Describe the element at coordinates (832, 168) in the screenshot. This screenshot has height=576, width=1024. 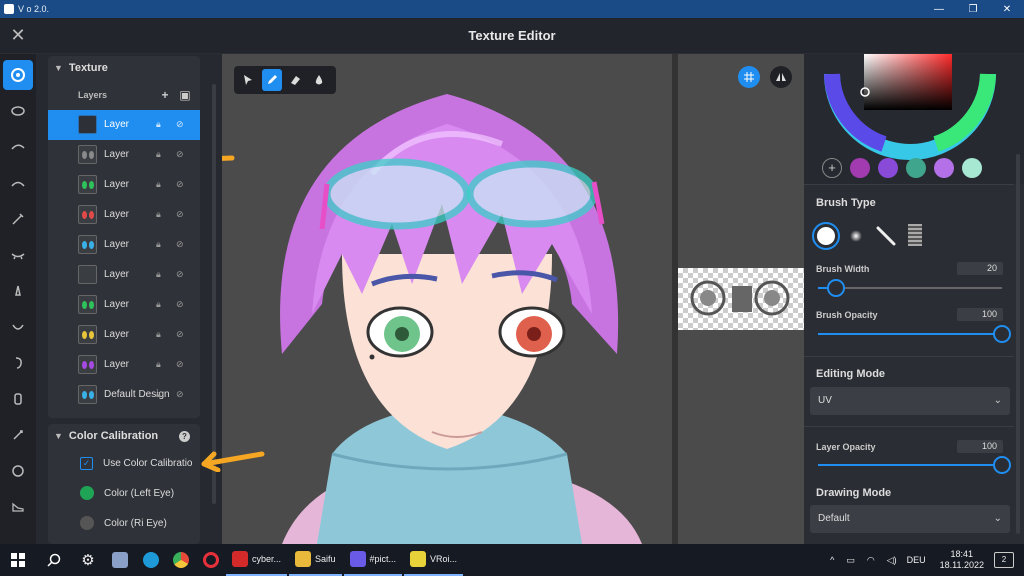
I see `add-swatch-button: +` at that location.